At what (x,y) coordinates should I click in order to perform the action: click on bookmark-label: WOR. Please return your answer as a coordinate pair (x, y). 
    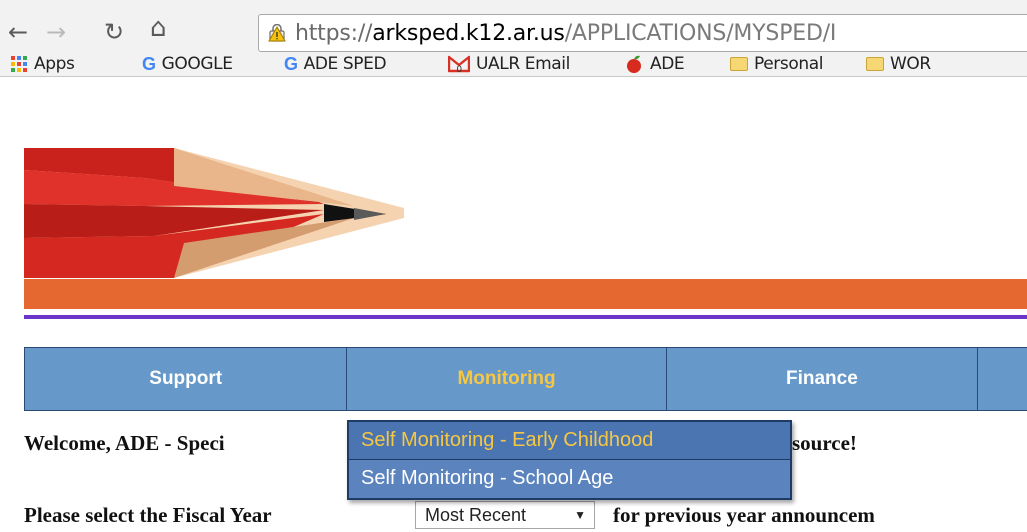
    Looking at the image, I should click on (910, 64).